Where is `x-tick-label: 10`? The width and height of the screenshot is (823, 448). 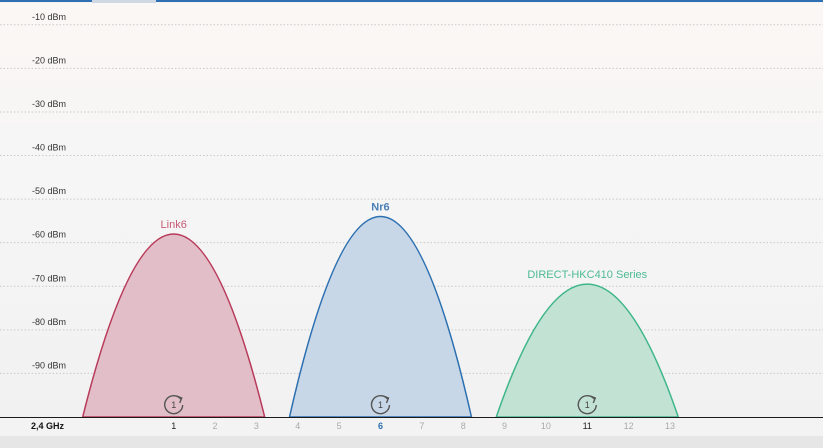 x-tick-label: 10 is located at coordinates (546, 426).